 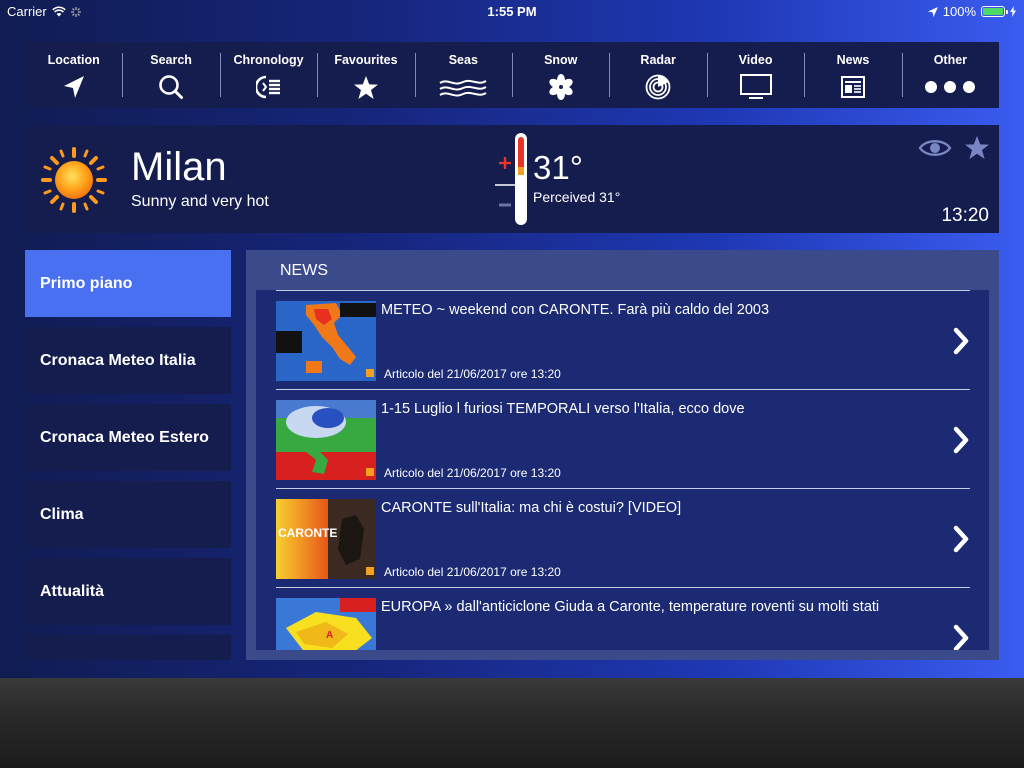 I want to click on tab-search: Search, so click(x=170, y=75).